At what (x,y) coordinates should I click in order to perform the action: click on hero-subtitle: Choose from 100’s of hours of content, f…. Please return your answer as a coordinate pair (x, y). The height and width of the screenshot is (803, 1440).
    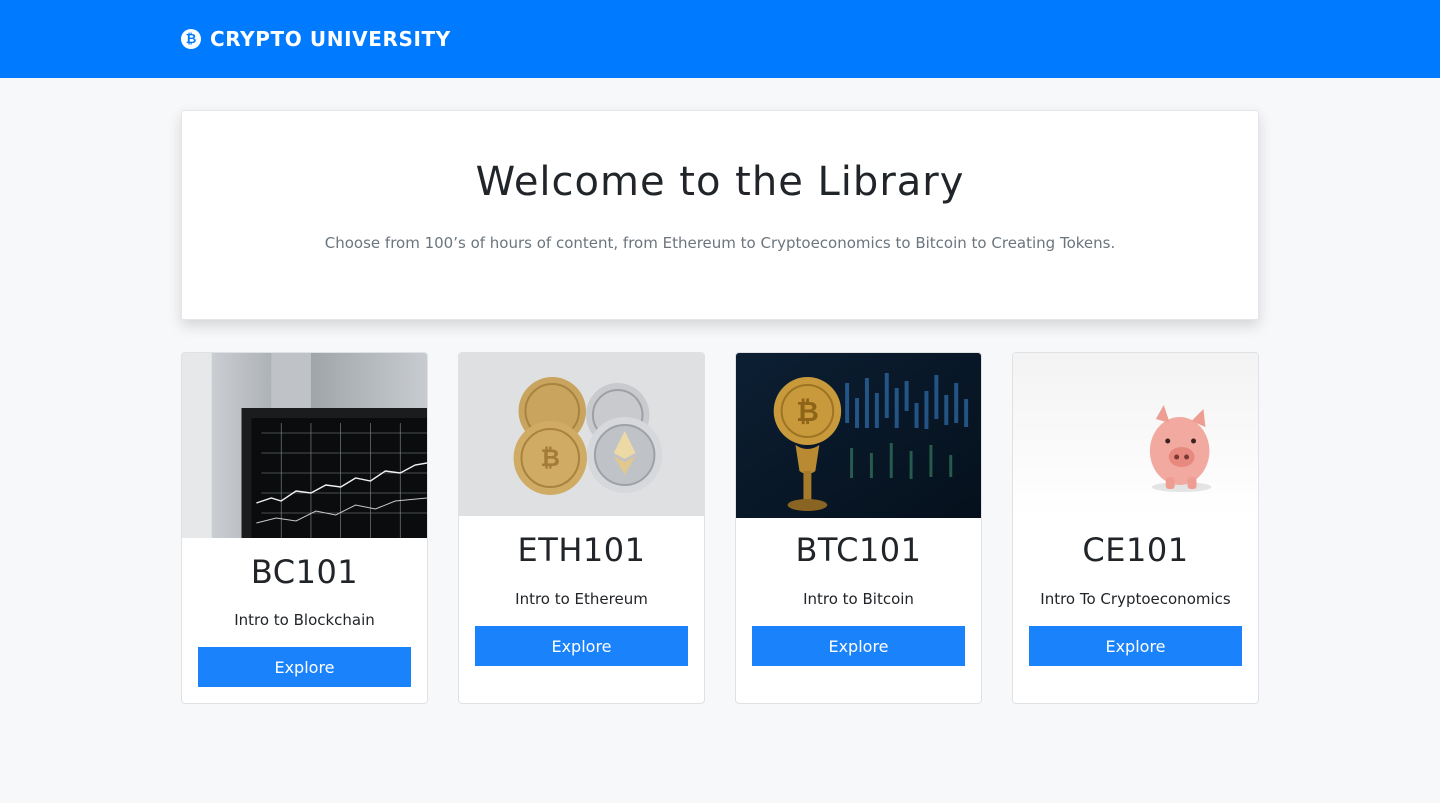
    Looking at the image, I should click on (720, 243).